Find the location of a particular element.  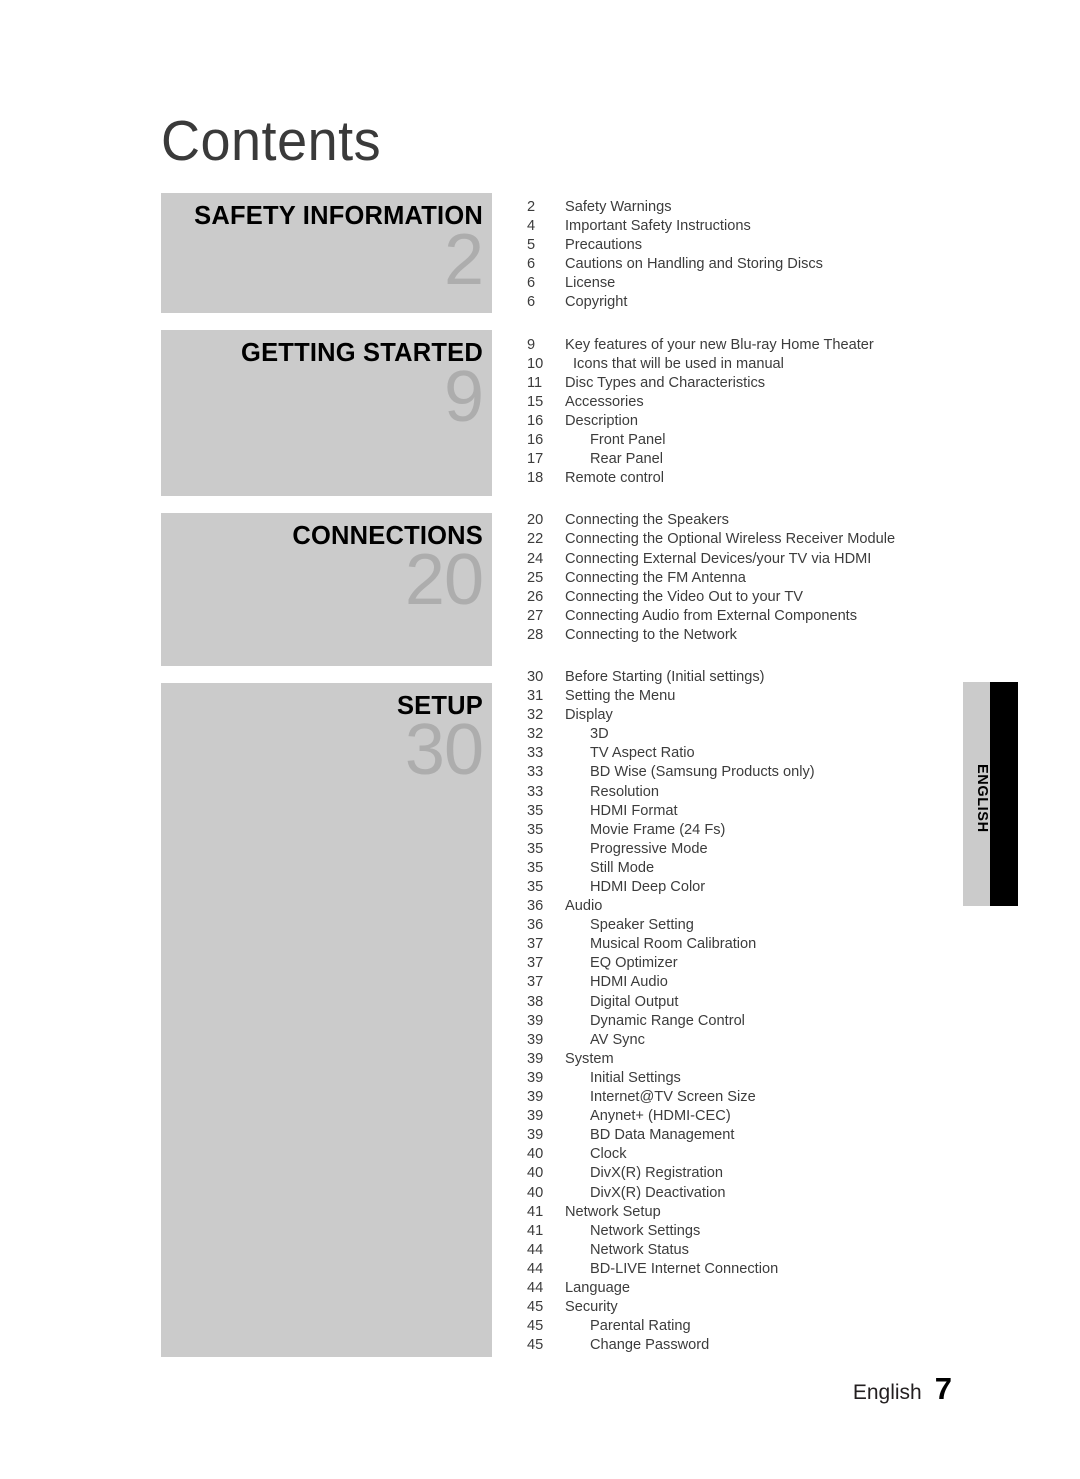

toc-entry: 37 Musical Room Calibration is located at coordinates (742, 944).